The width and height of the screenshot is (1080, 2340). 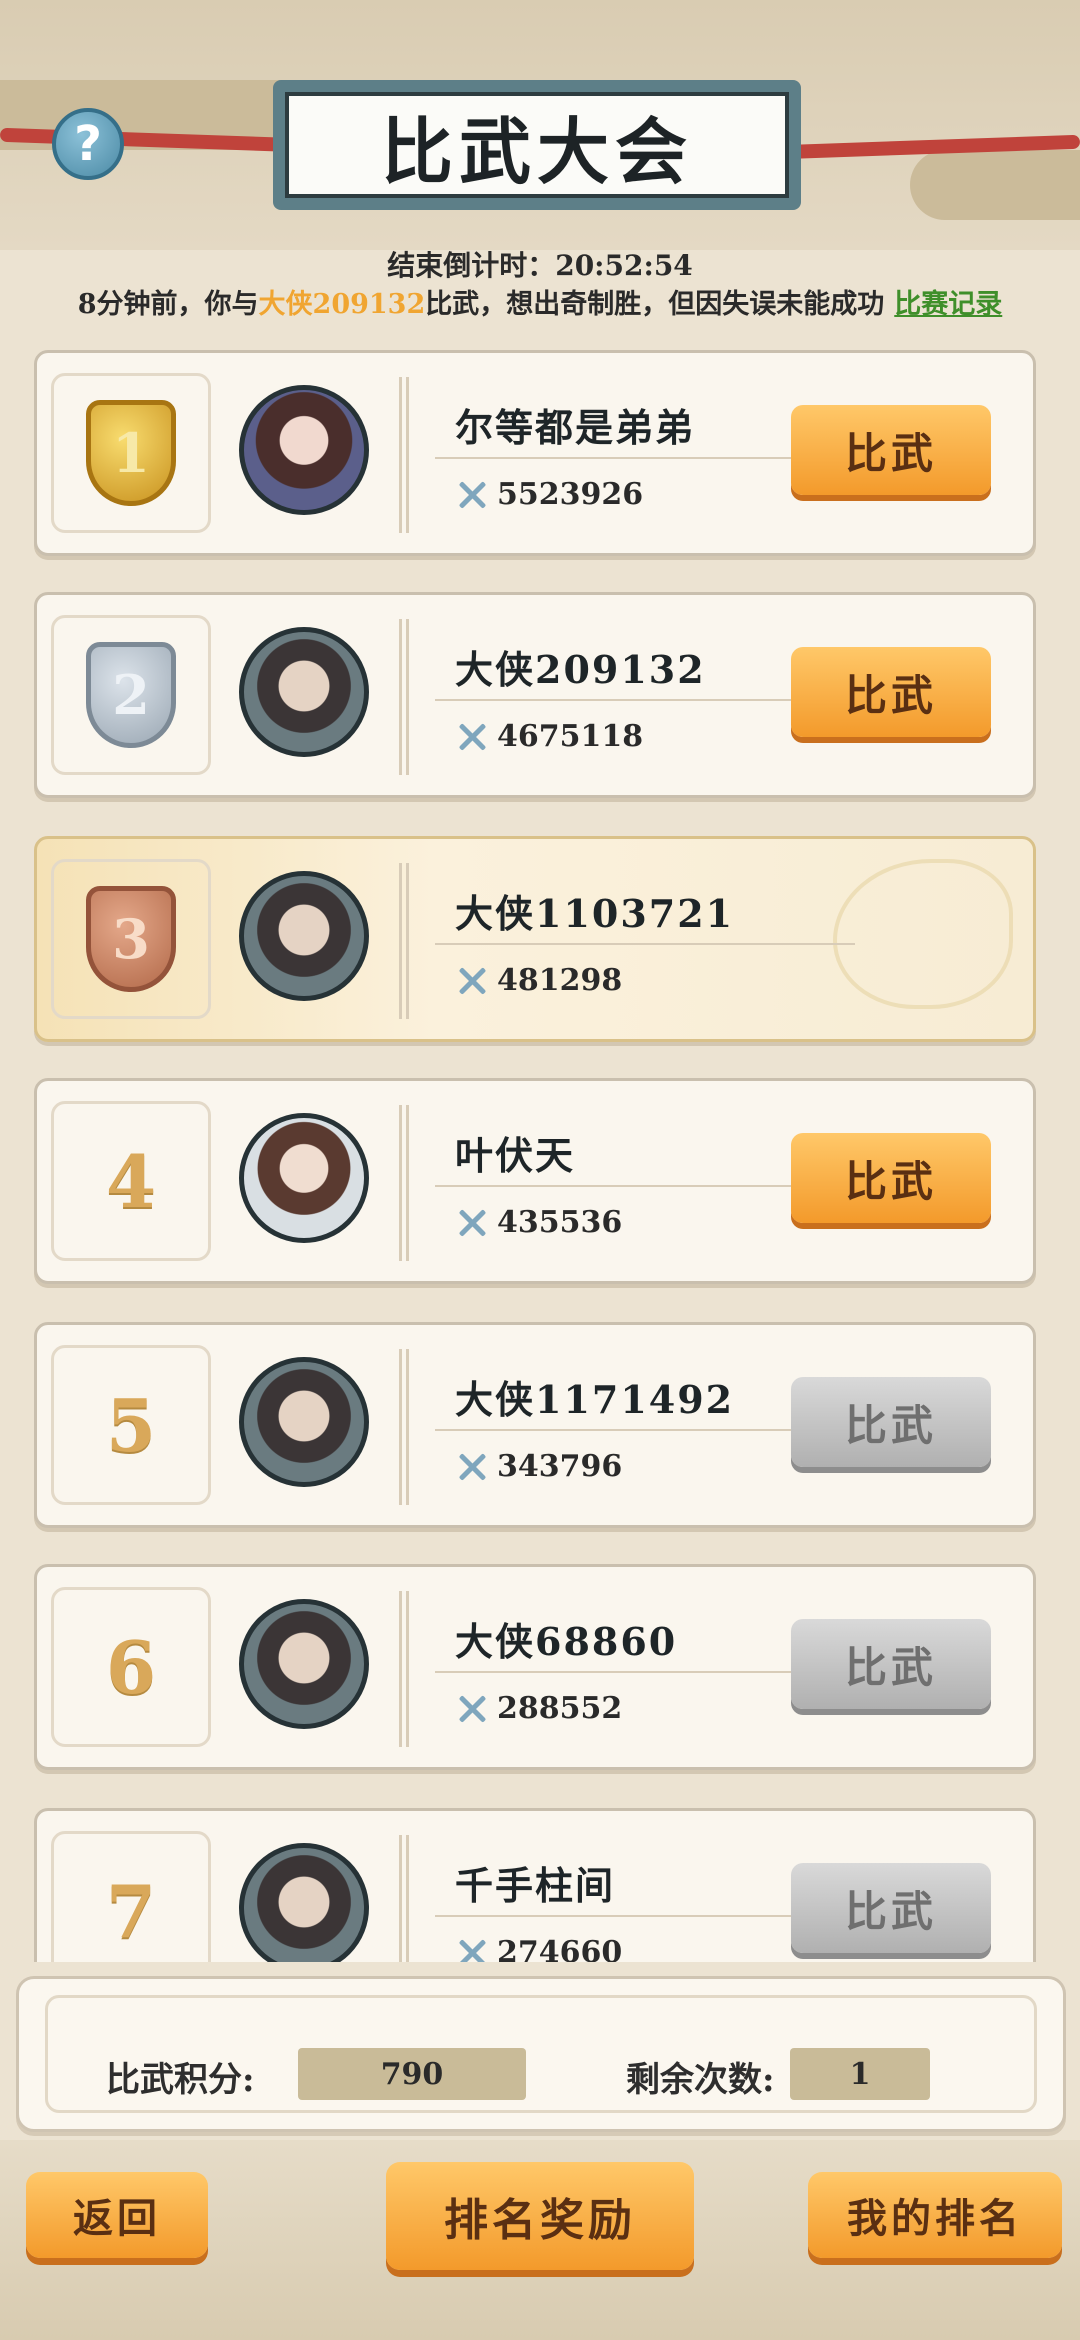 I want to click on gold-medal-icon: 1, so click(x=131, y=453).